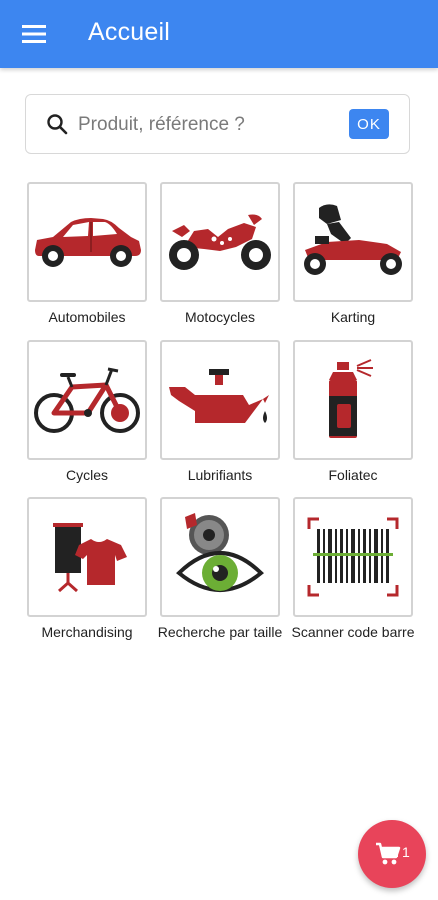 The width and height of the screenshot is (438, 900). What do you see at coordinates (219, 34) in the screenshot?
I see `app-bar: Accueil` at bounding box center [219, 34].